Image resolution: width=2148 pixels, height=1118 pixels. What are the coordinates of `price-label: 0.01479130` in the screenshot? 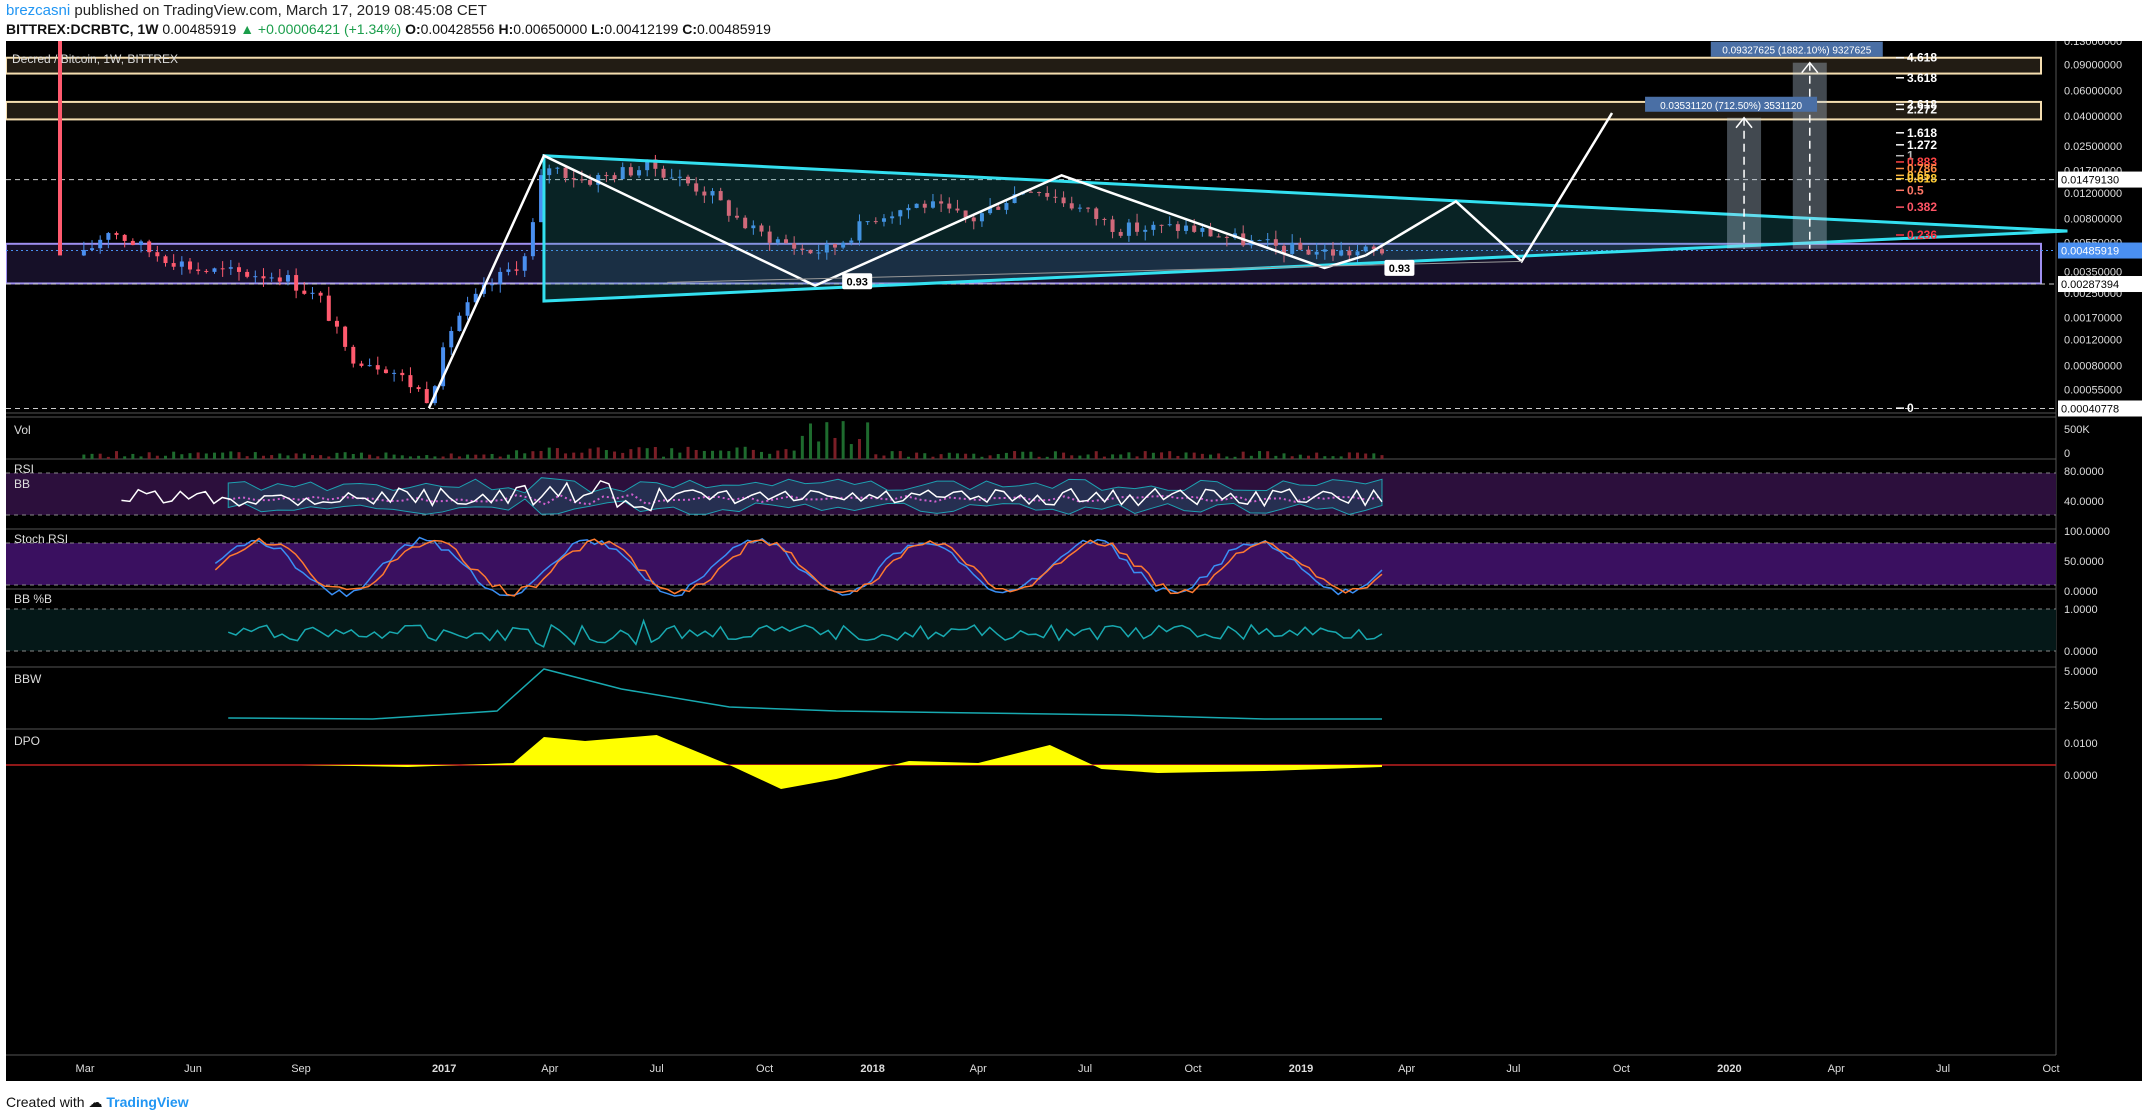 It's located at (2090, 181).